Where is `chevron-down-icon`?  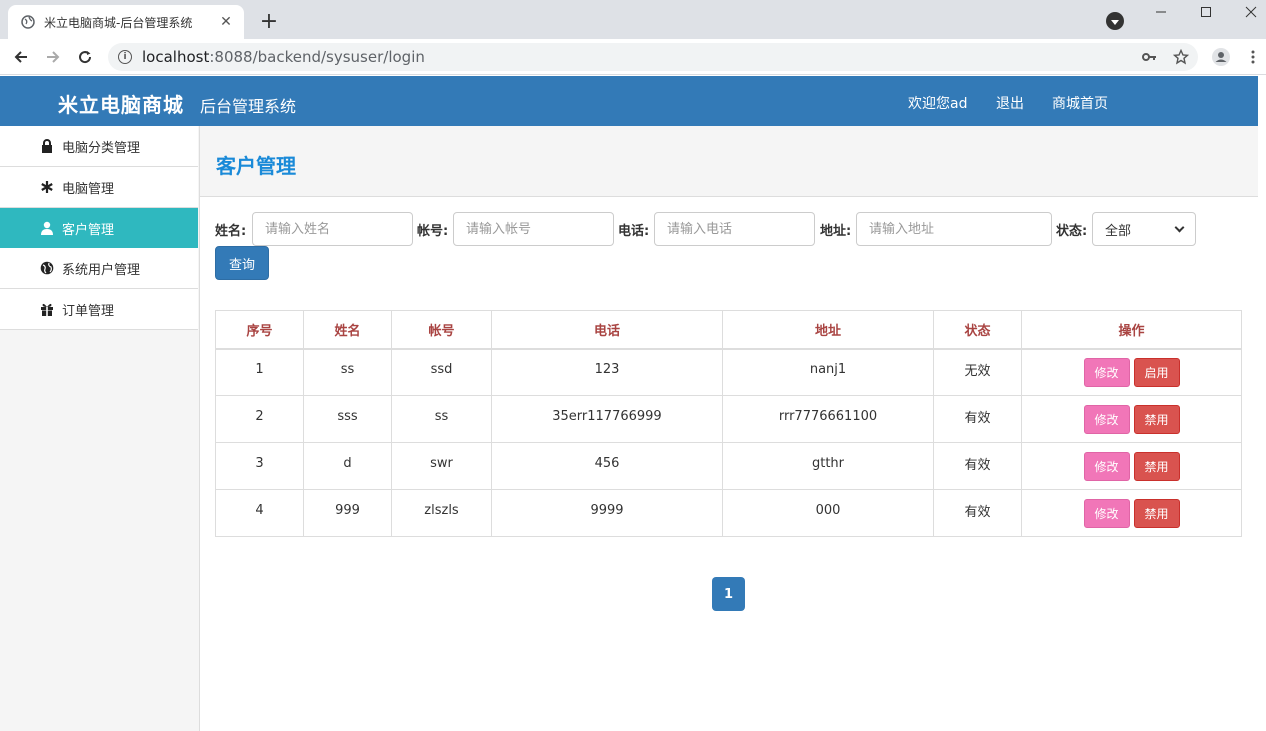
chevron-down-icon is located at coordinates (1179, 227).